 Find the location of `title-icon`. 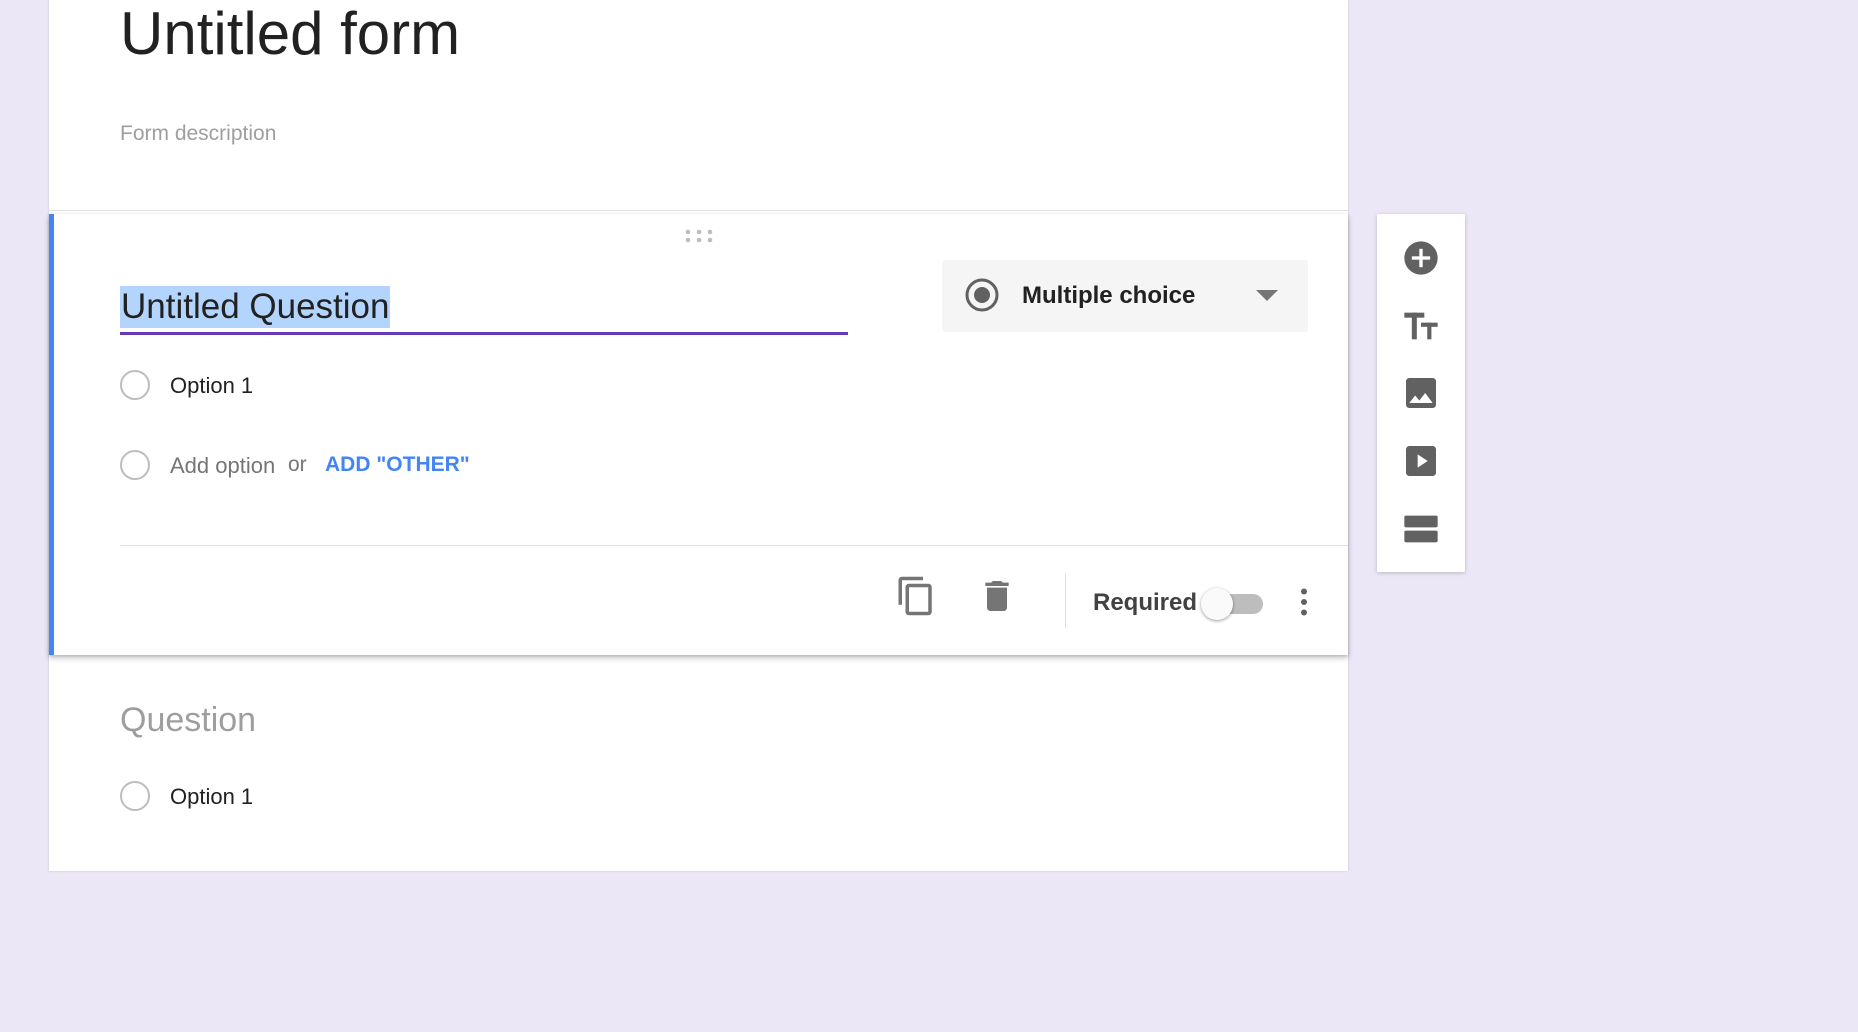

title-icon is located at coordinates (1421, 326).